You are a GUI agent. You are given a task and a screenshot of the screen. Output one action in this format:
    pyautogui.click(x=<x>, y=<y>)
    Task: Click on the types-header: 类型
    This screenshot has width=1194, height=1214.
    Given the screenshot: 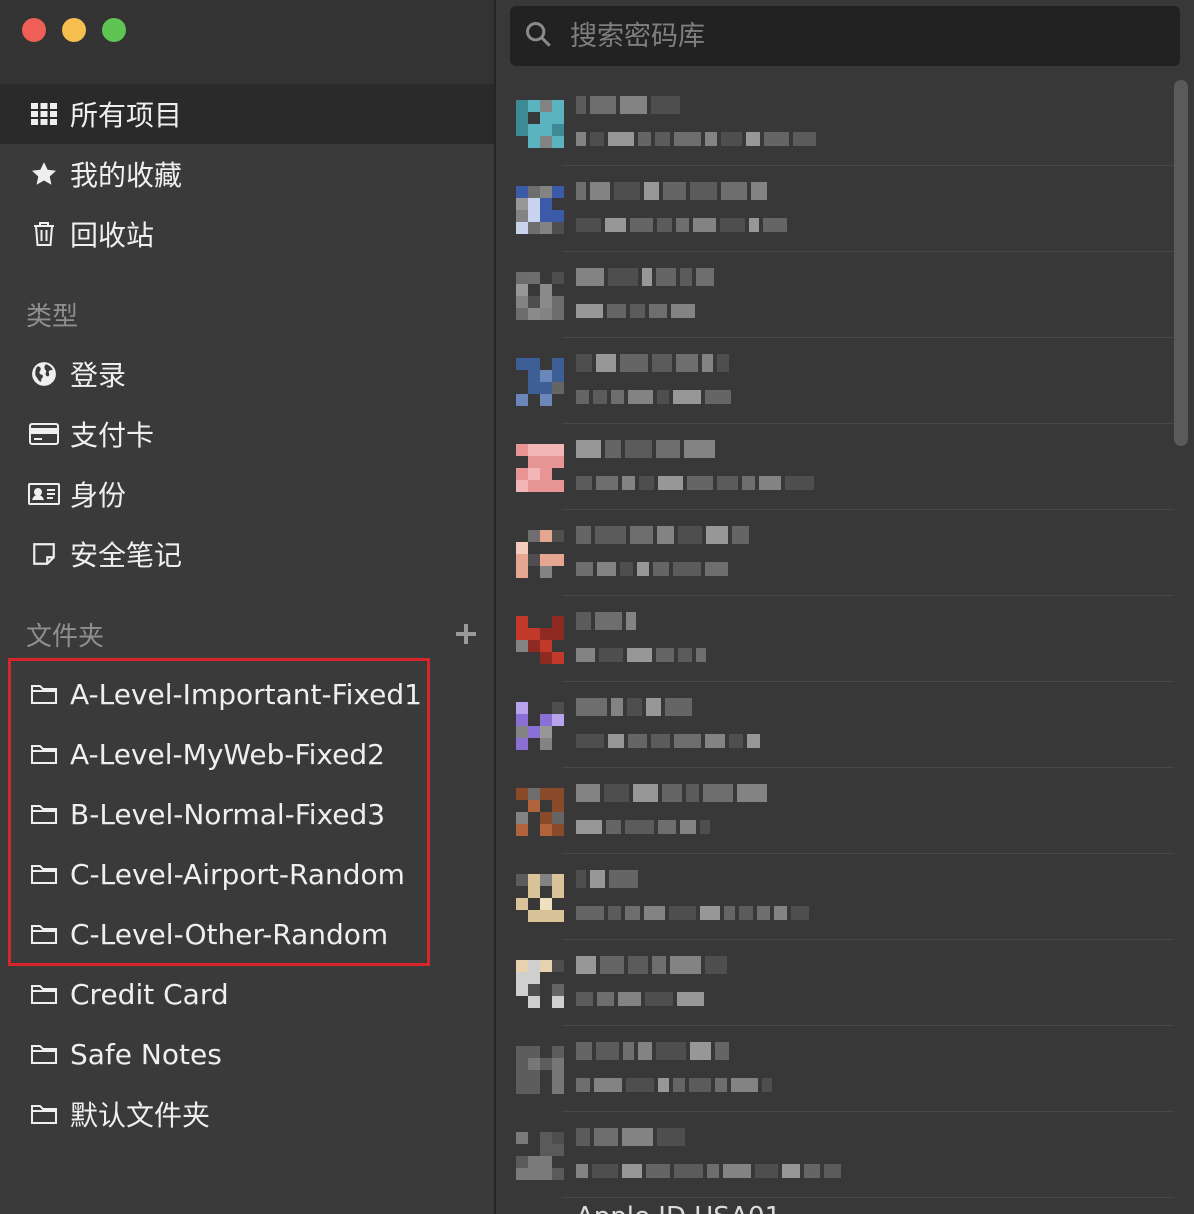 What is the action you would take?
    pyautogui.click(x=52, y=317)
    